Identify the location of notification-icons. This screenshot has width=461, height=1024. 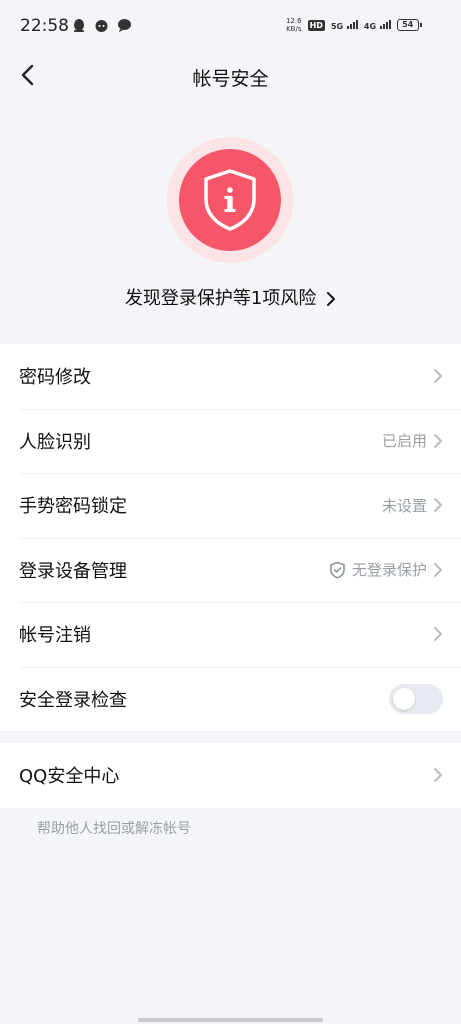
(102, 27).